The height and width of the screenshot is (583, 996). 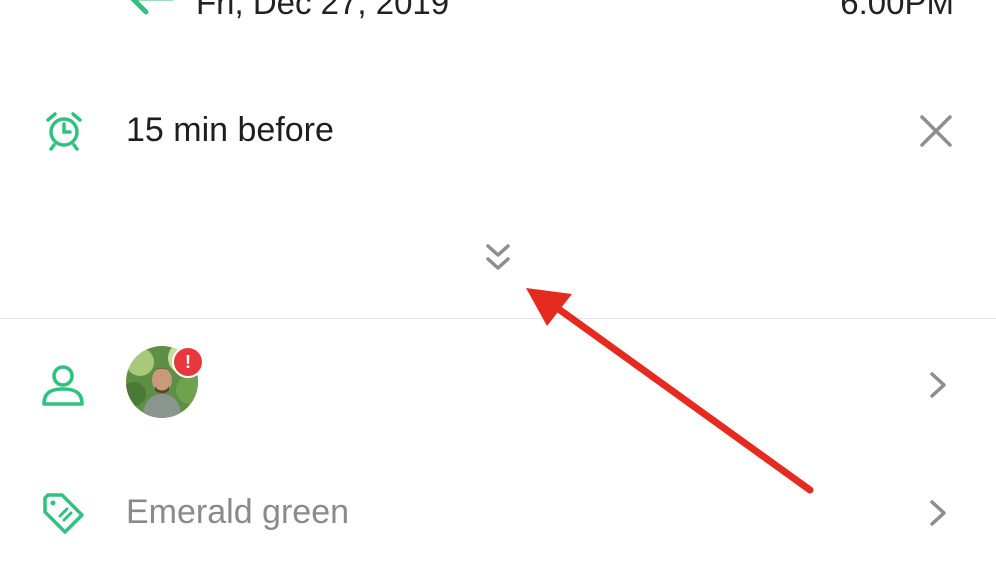 What do you see at coordinates (230, 130) in the screenshot?
I see `reminder-label: 15 min before` at bounding box center [230, 130].